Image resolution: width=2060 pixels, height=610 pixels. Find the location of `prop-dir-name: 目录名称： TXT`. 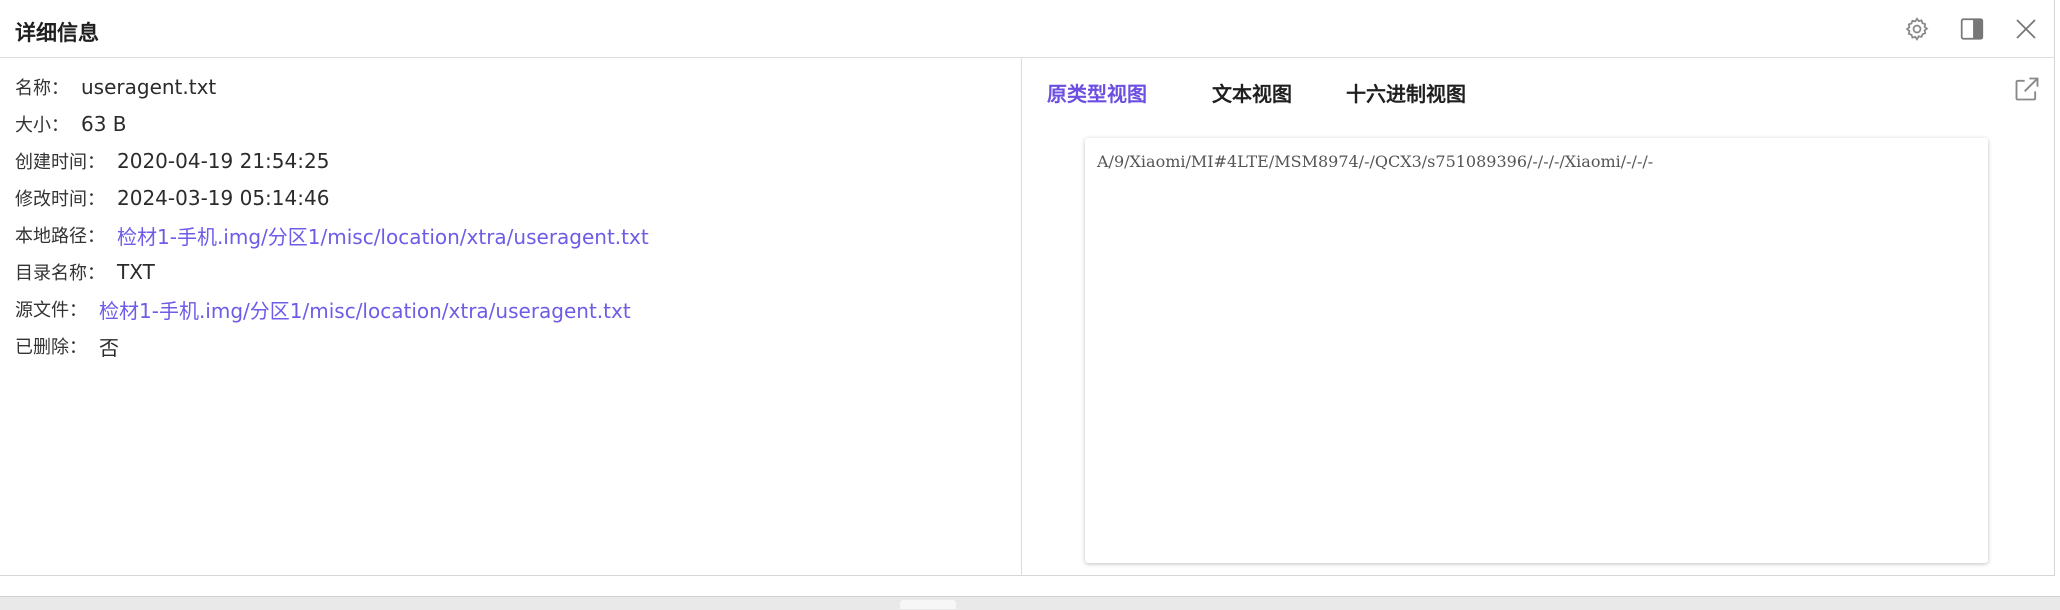

prop-dir-name: 目录名称： TXT is located at coordinates (85, 272).